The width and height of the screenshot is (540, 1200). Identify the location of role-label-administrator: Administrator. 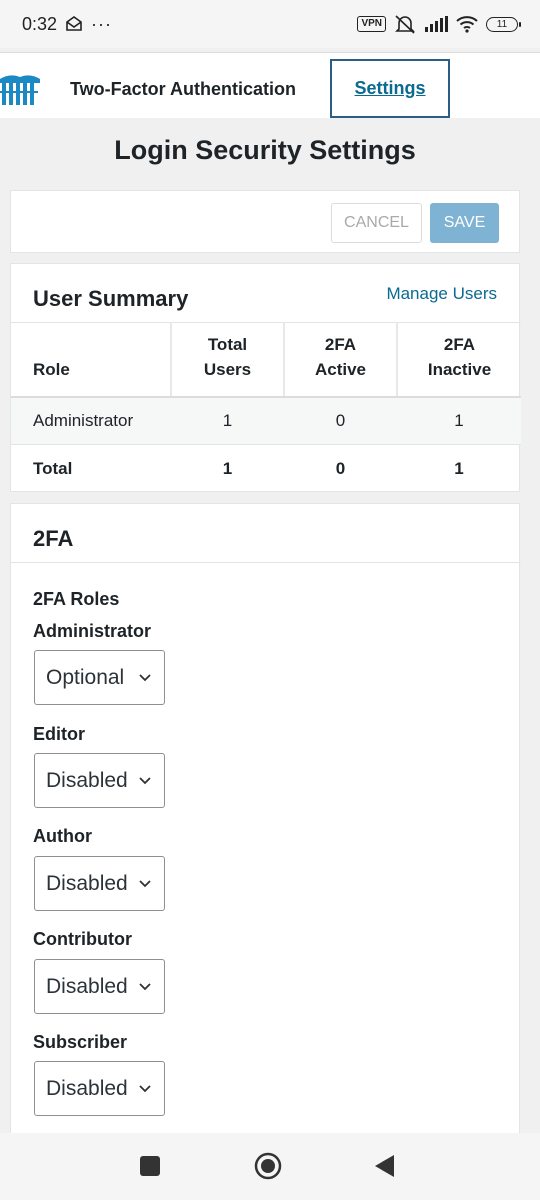
(92, 631).